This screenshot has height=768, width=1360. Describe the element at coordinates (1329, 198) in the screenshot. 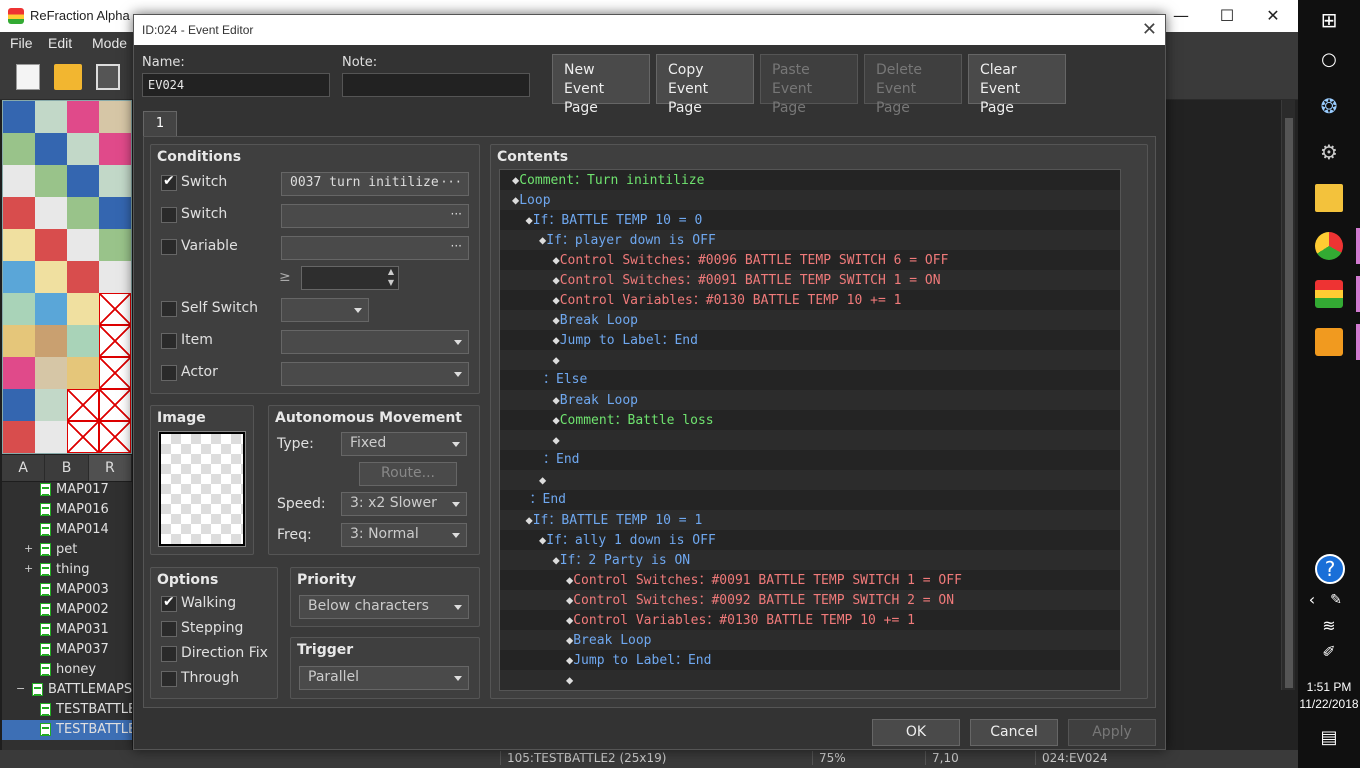

I see `file-explorer-icon` at that location.